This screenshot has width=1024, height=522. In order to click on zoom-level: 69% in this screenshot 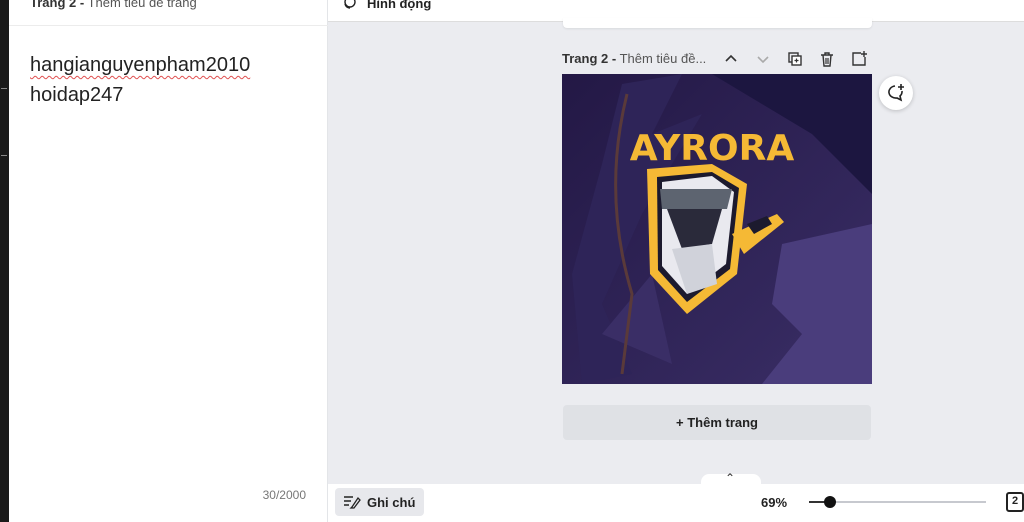, I will do `click(774, 502)`.